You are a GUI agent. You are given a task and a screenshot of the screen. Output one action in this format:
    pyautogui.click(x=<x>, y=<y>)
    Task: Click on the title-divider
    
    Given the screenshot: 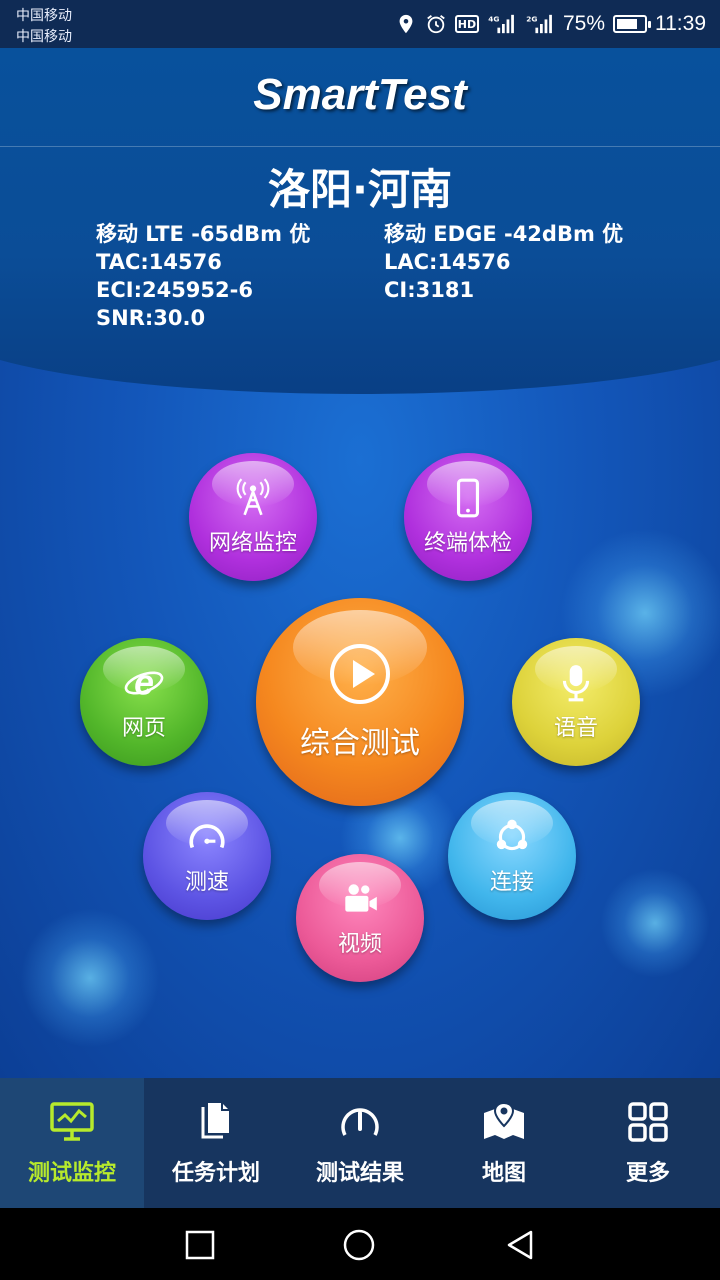 What is the action you would take?
    pyautogui.click(x=360, y=146)
    